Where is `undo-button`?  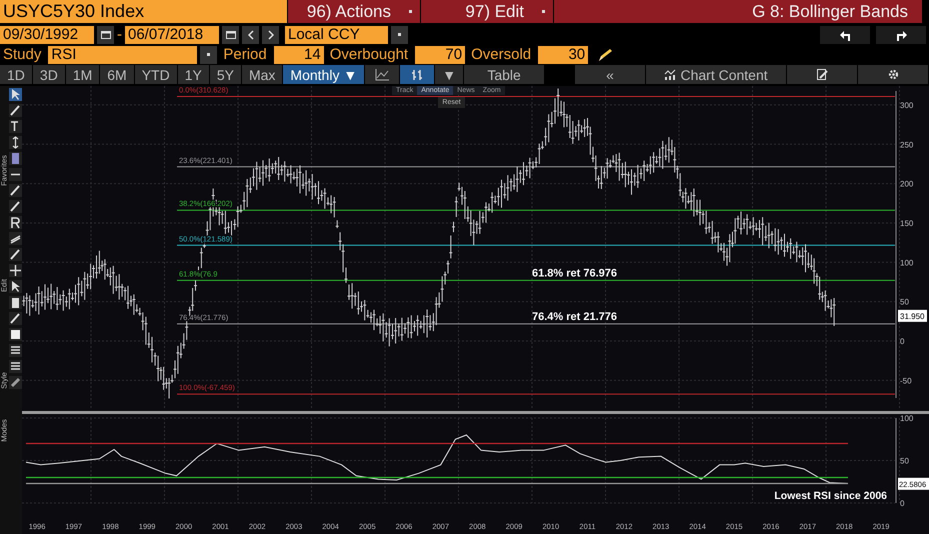 undo-button is located at coordinates (845, 35).